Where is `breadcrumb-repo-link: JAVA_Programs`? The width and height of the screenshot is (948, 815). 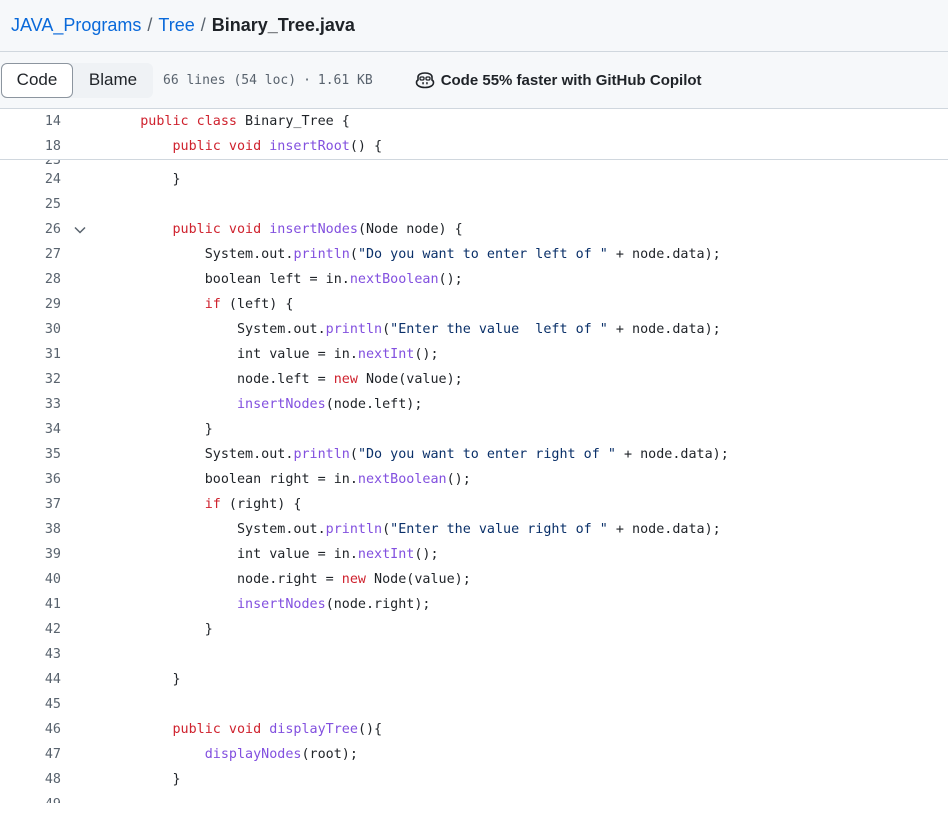
breadcrumb-repo-link: JAVA_Programs is located at coordinates (76, 25).